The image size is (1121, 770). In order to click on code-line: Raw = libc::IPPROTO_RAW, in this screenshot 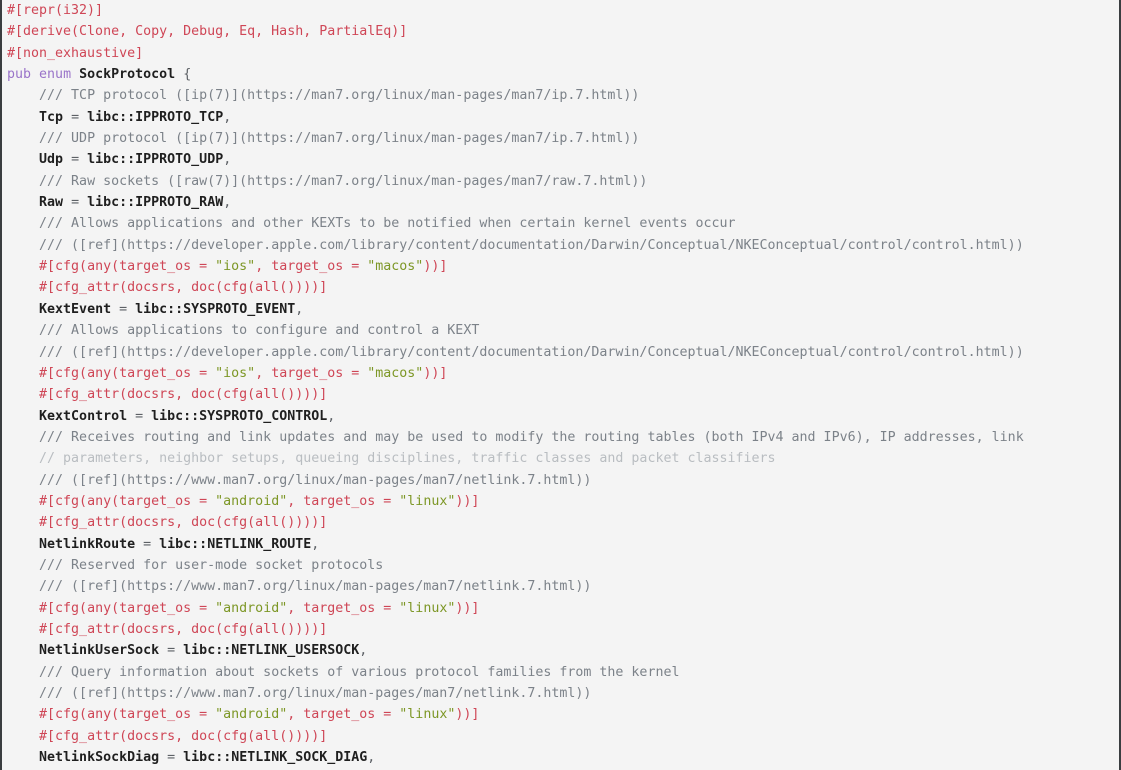, I will do `click(135, 203)`.